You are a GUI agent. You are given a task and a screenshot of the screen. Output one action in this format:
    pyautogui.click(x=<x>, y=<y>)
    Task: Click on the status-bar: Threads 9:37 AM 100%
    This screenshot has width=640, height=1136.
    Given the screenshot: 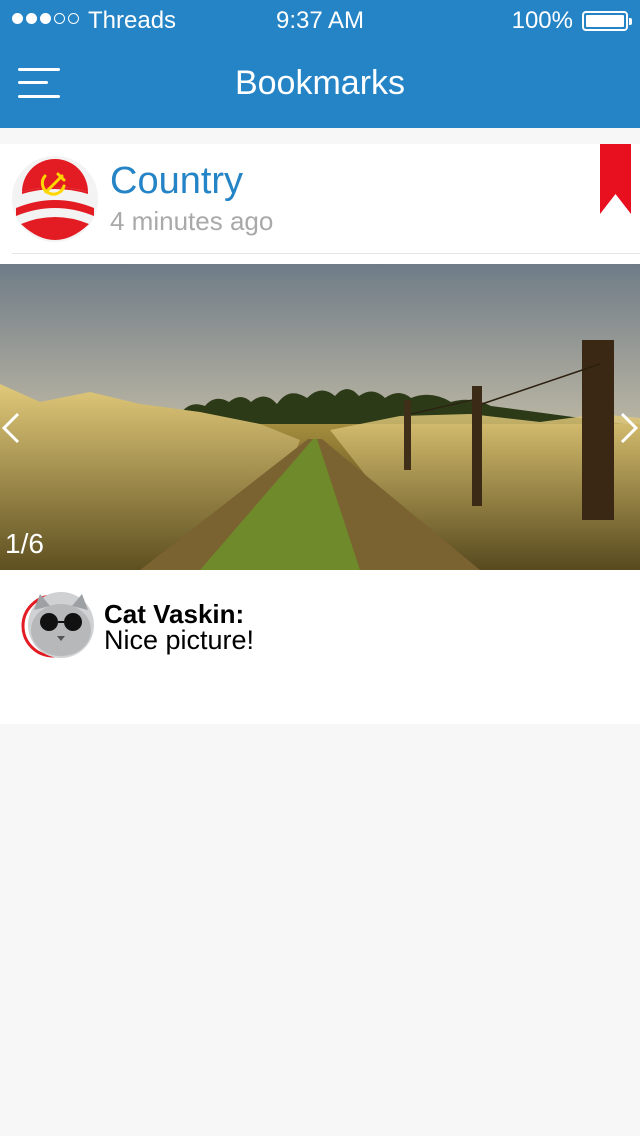 What is the action you would take?
    pyautogui.click(x=320, y=20)
    